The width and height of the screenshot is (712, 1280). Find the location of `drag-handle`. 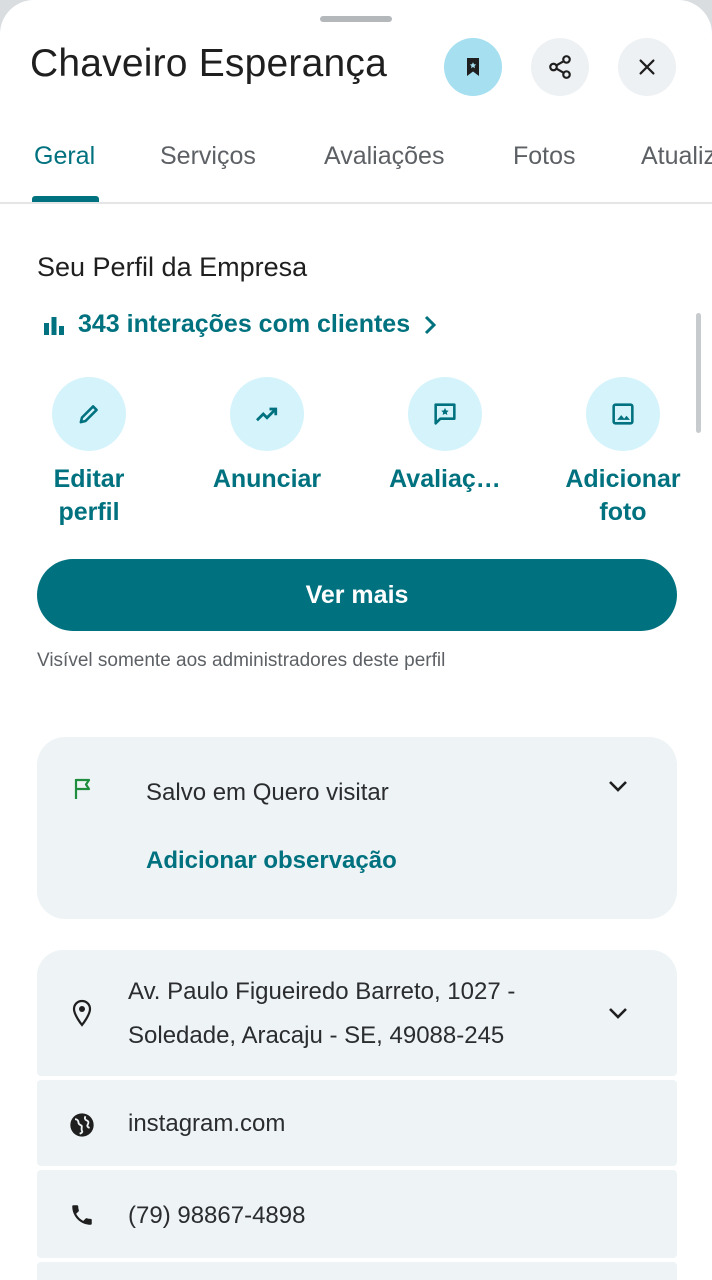

drag-handle is located at coordinates (356, 19).